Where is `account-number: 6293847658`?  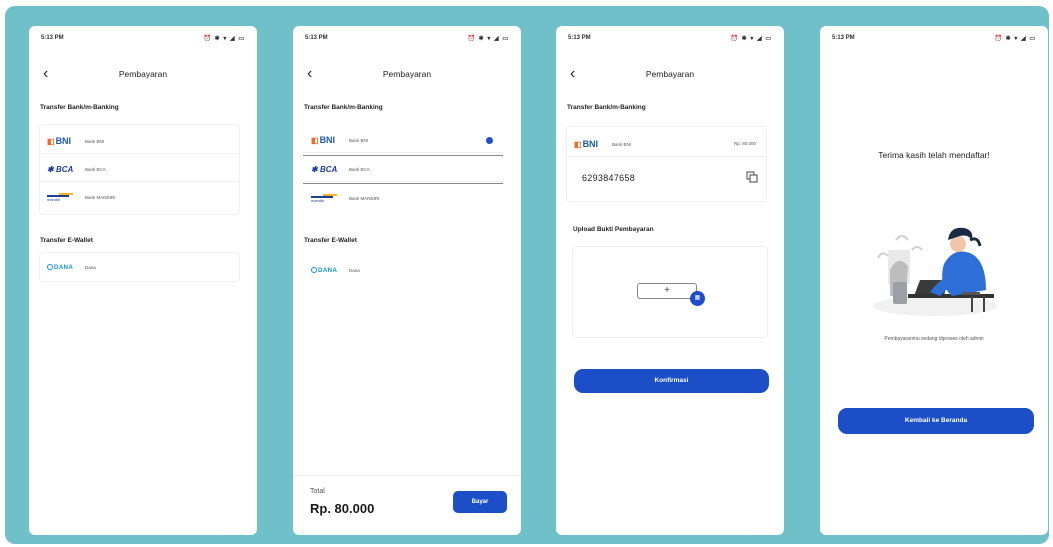
account-number: 6293847658 is located at coordinates (609, 178).